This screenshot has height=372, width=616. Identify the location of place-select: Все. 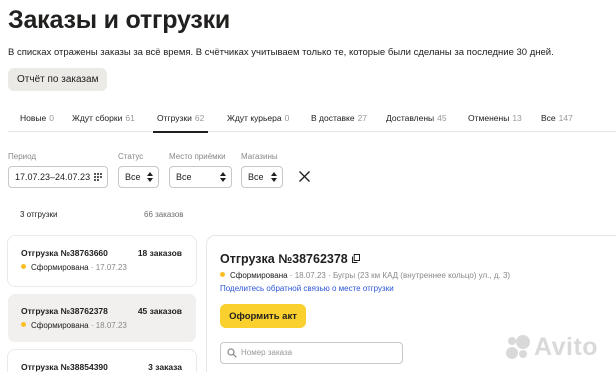
(200, 177).